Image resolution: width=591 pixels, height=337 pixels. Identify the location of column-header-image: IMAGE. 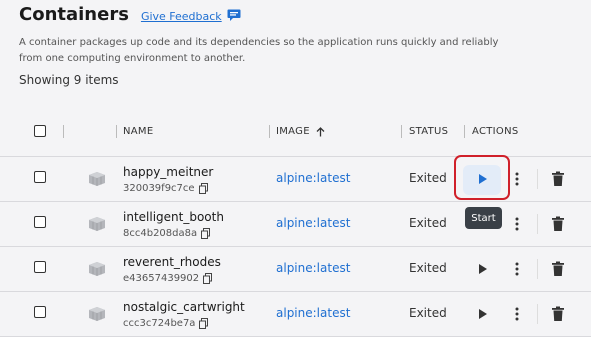
(300, 131).